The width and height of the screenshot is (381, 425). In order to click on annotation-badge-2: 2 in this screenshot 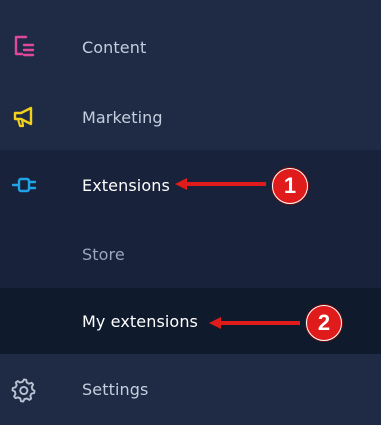, I will do `click(324, 323)`.